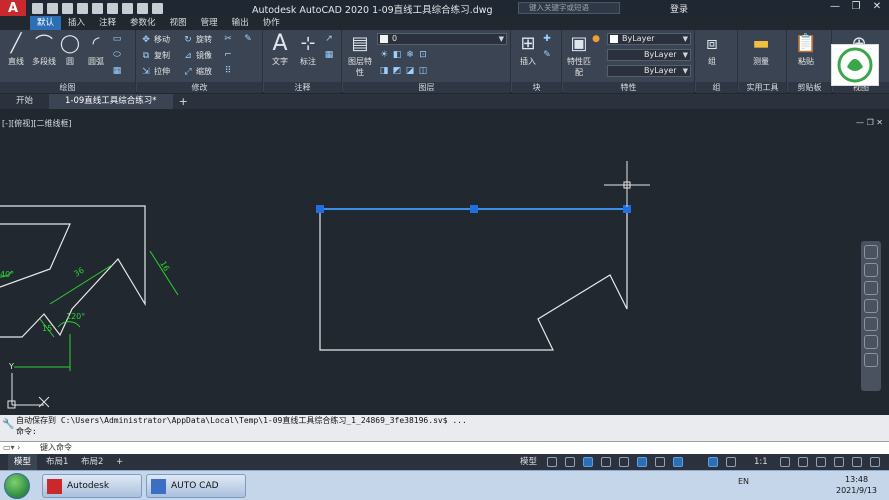 The image size is (889, 500). What do you see at coordinates (649, 39) in the screenshot?
I see `color-dropdown: ByLayer ▼` at bounding box center [649, 39].